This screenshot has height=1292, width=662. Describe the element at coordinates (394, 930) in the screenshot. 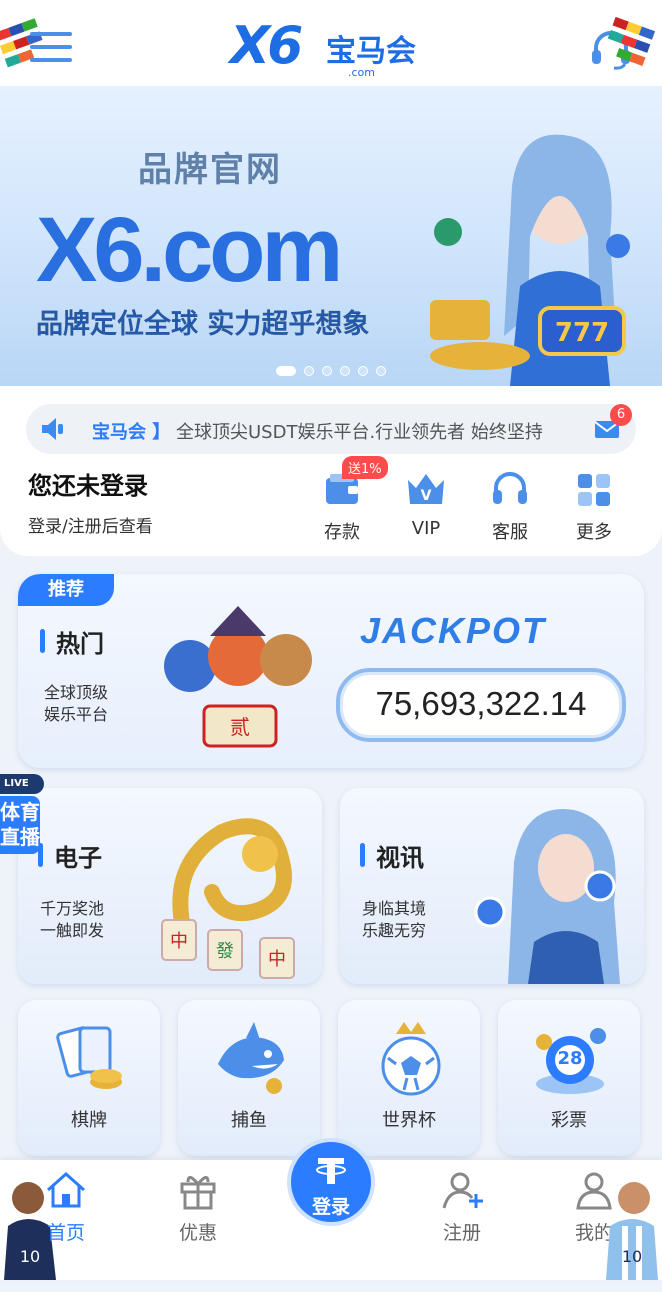

I see `video-subtitle-line2: 乐趣无穷` at that location.